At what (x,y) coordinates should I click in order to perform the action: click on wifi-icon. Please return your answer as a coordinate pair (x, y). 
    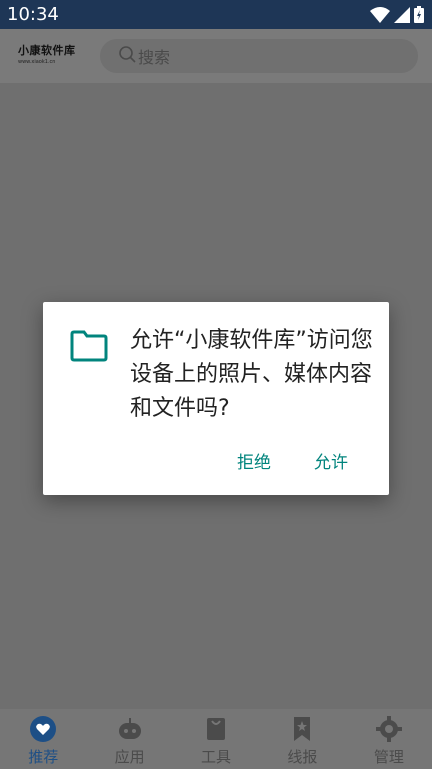
    Looking at the image, I should click on (380, 14).